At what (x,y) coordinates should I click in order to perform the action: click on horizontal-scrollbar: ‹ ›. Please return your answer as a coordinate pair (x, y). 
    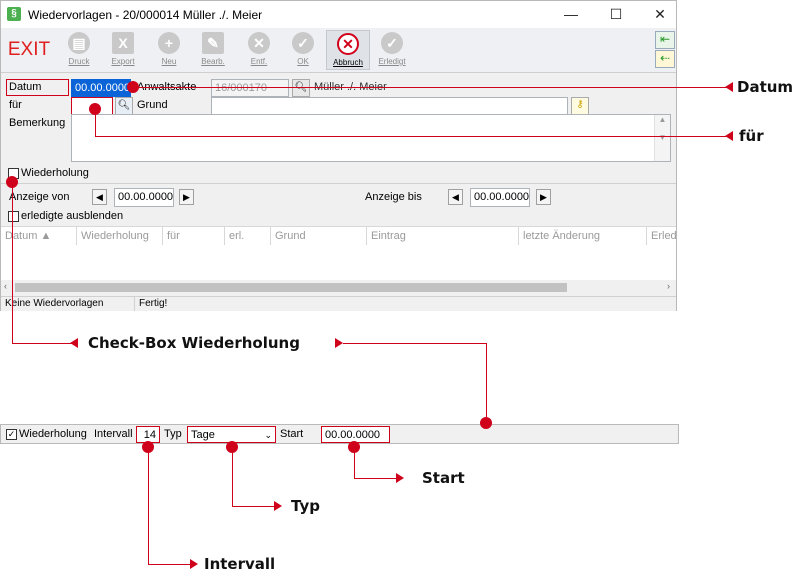
    Looking at the image, I should click on (338, 287).